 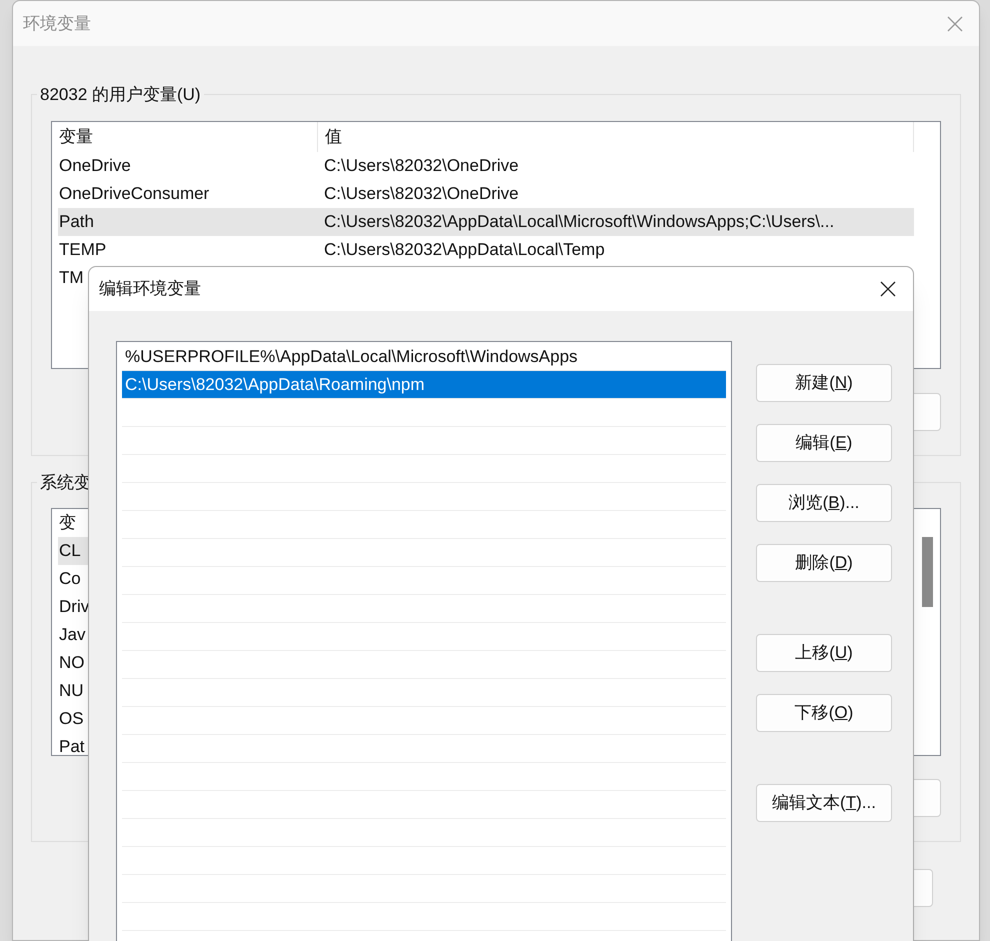 I want to click on column-header: 变, so click(x=67, y=523).